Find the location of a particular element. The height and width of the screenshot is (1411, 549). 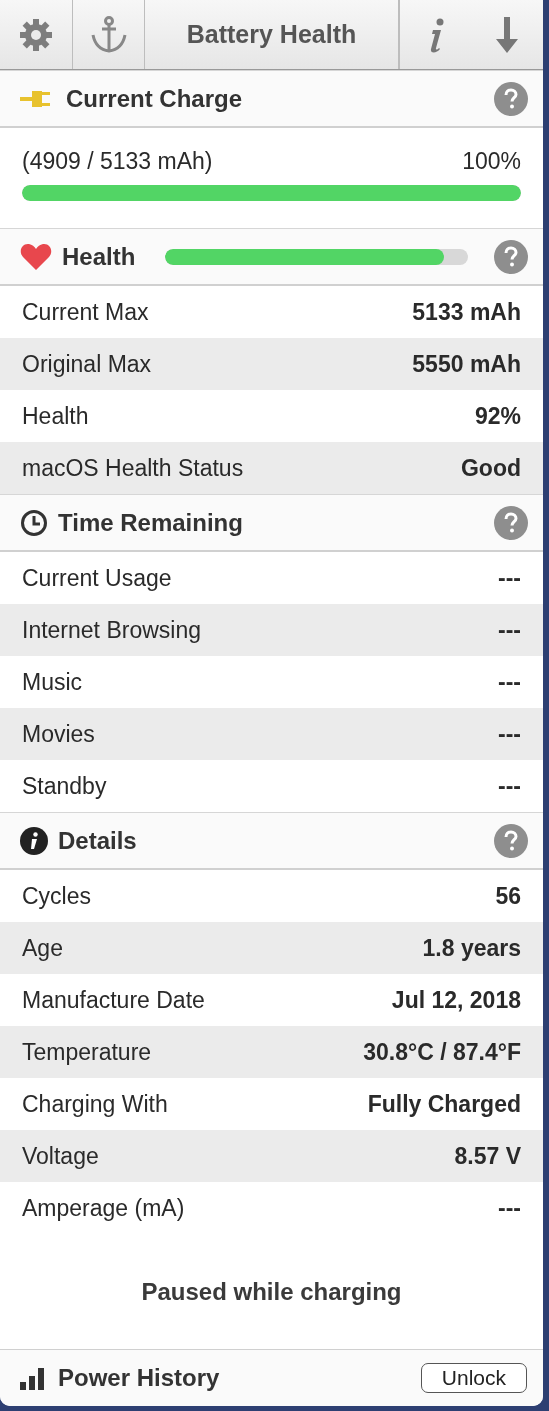

row-value: 92% is located at coordinates (497, 416).